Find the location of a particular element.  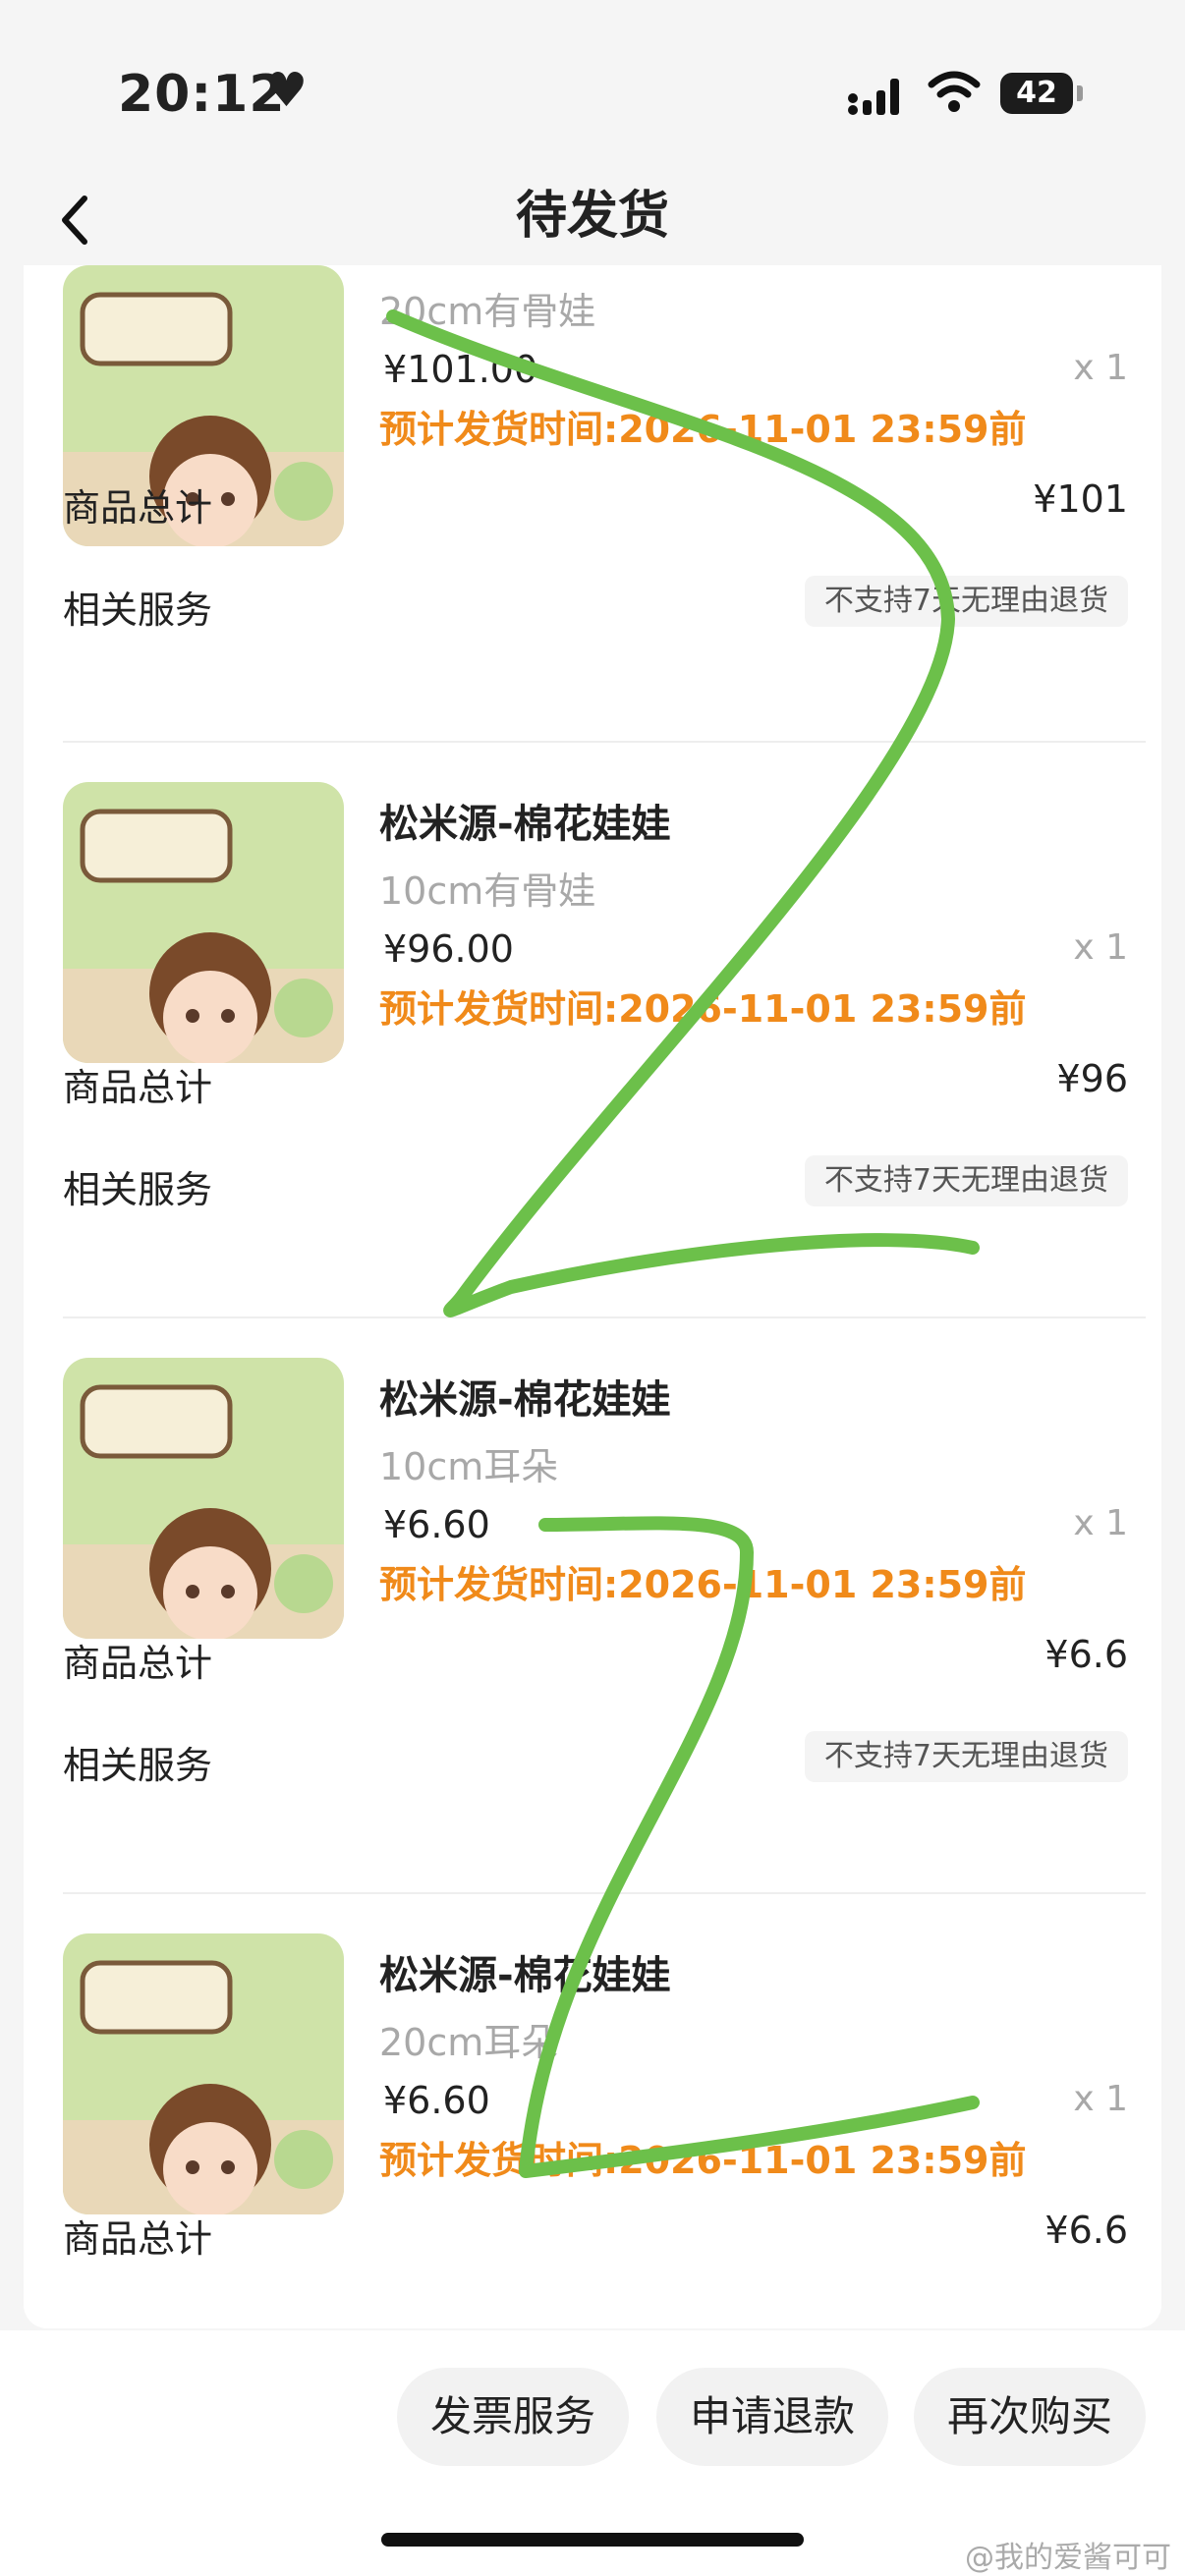

nav-header: 待发货 is located at coordinates (592, 216).